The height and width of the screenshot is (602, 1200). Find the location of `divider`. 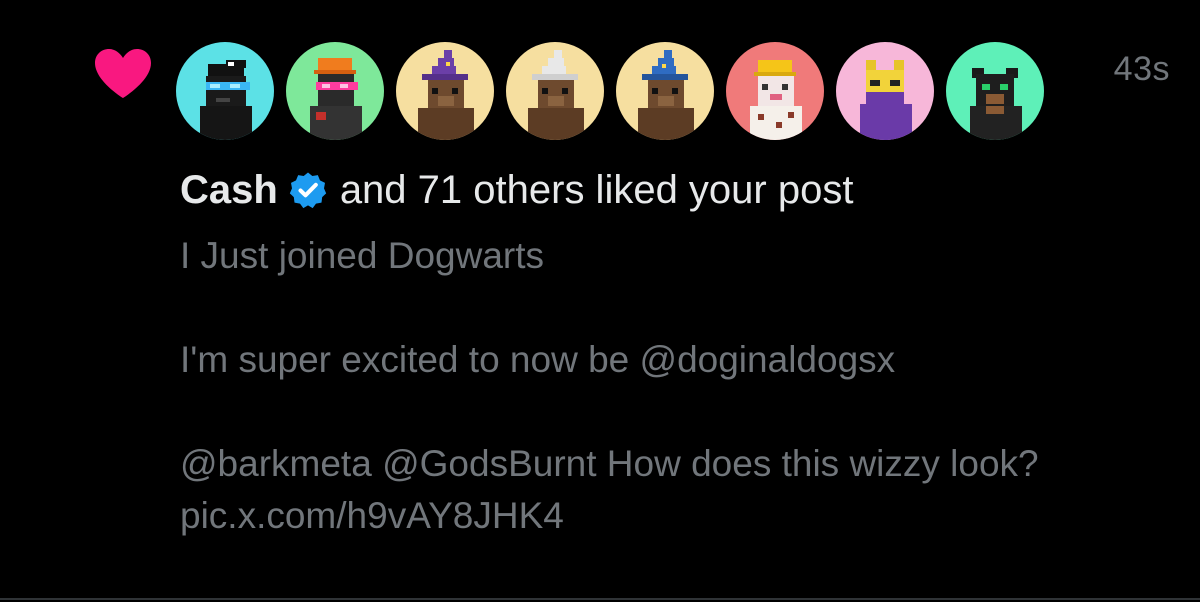

divider is located at coordinates (600, 599).